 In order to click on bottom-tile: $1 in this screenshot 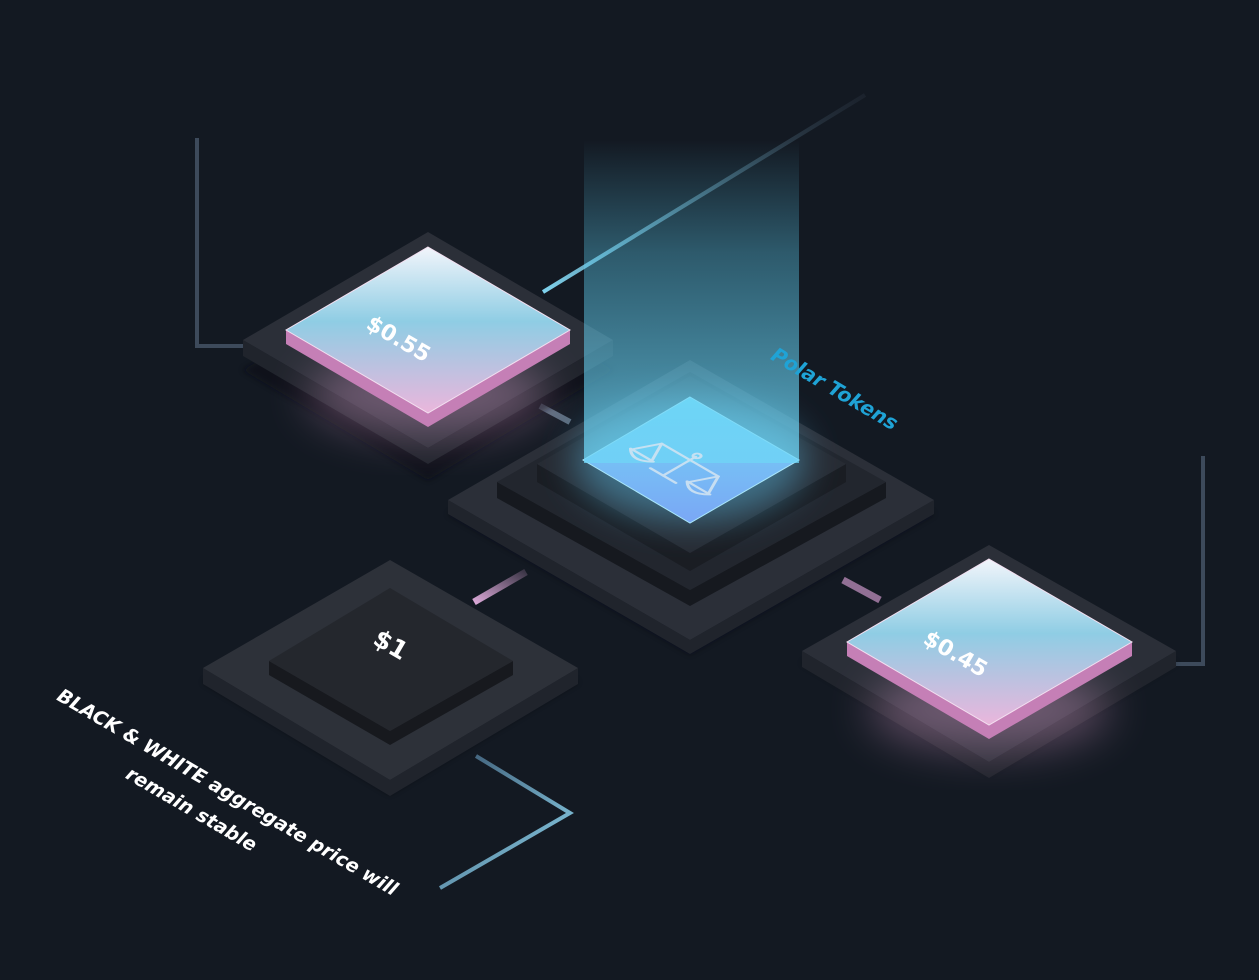, I will do `click(390, 678)`.